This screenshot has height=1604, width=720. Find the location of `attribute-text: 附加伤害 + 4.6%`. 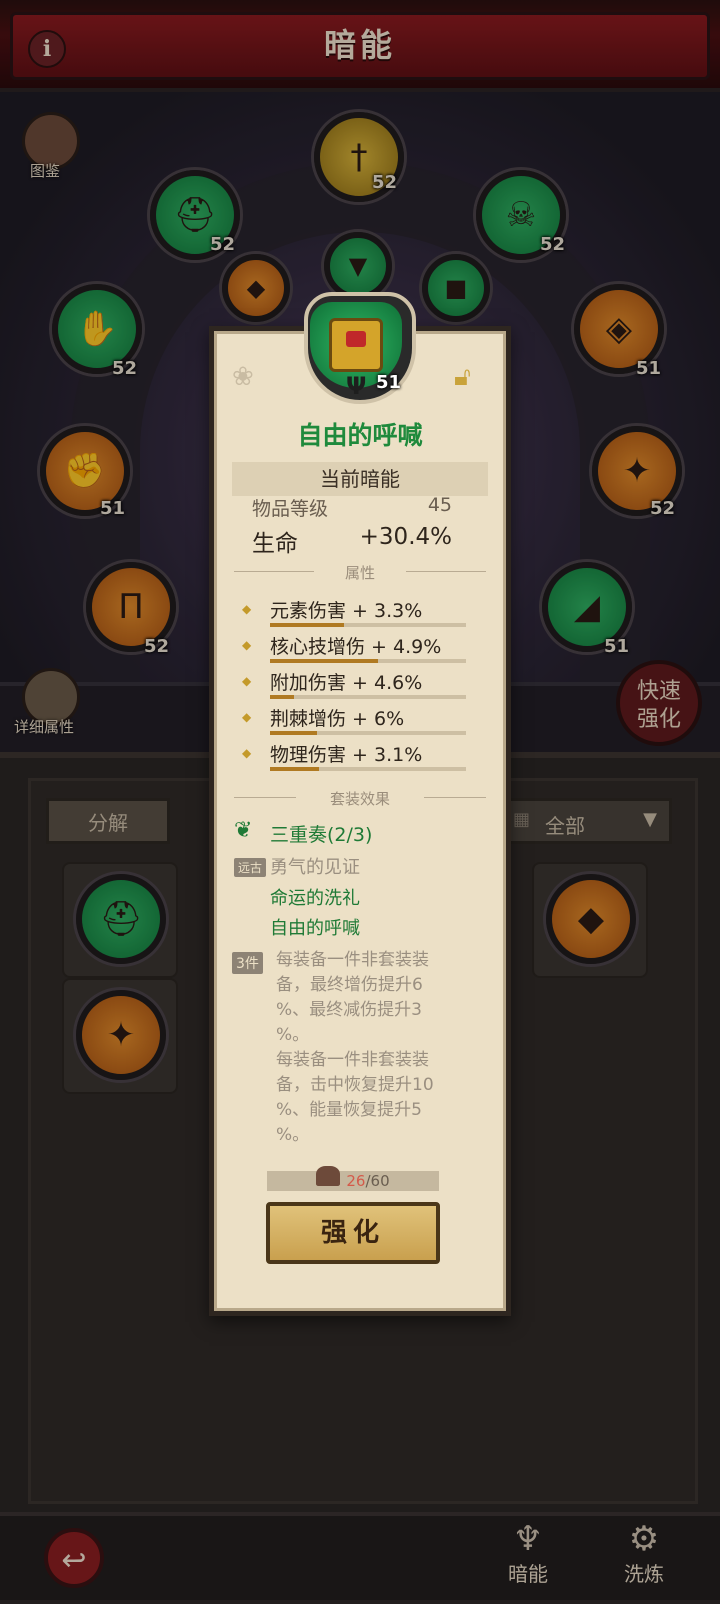

attribute-text: 附加伤害 + 4.6% is located at coordinates (346, 683).